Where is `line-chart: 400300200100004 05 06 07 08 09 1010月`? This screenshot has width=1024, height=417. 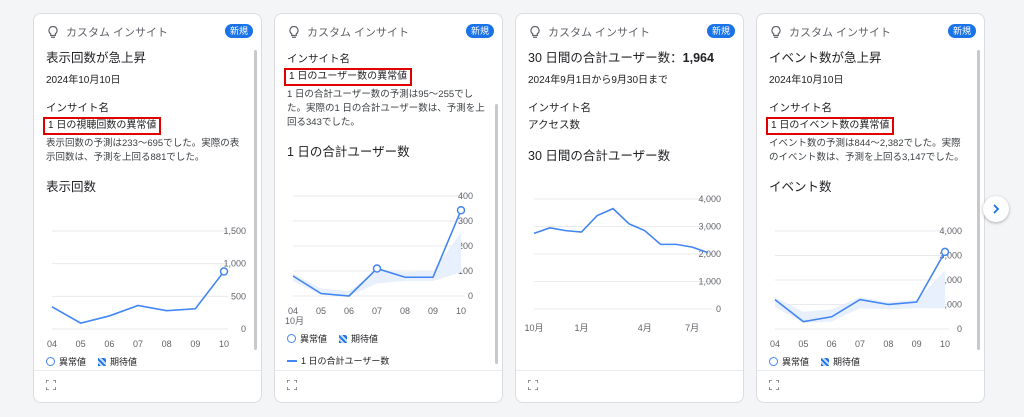 line-chart: 400300200100004 05 06 07 08 09 1010月 is located at coordinates (379, 258).